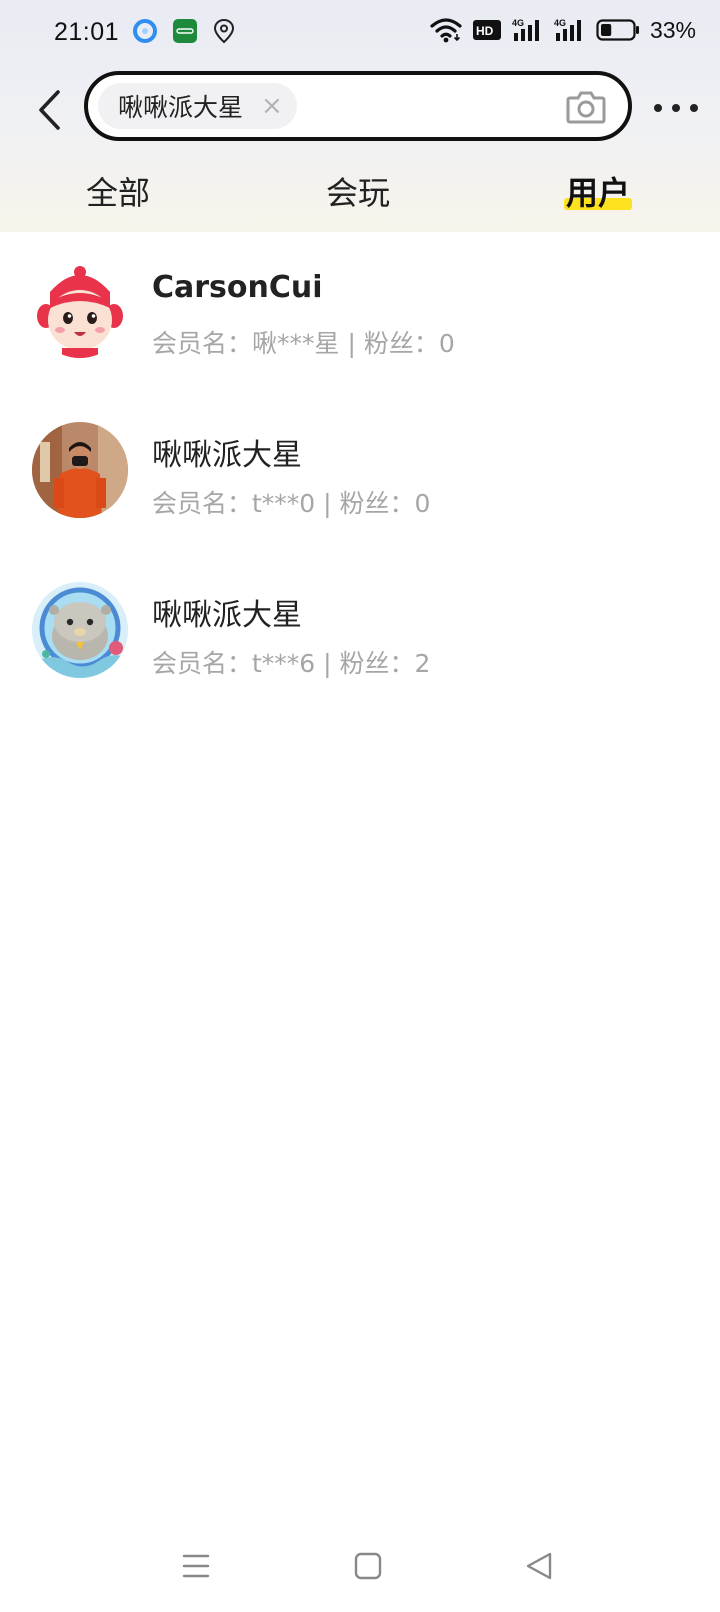 The height and width of the screenshot is (1612, 720). Describe the element at coordinates (567, 29) in the screenshot. I see `signal-icon-2: 4G` at that location.